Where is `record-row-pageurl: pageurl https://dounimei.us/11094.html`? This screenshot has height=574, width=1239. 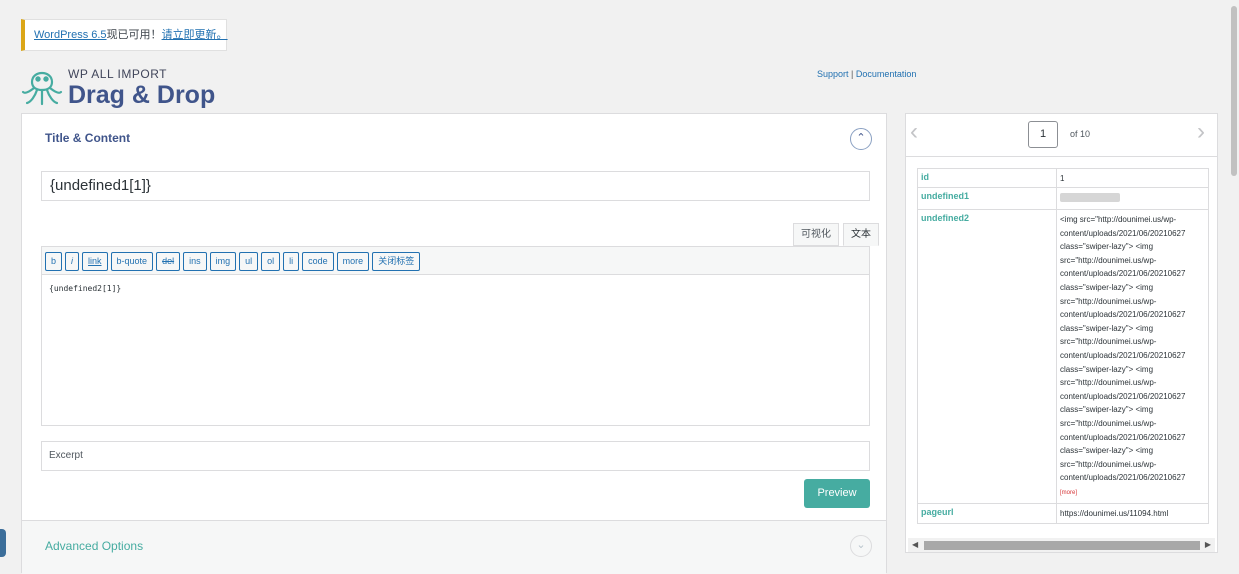 record-row-pageurl: pageurl https://dounimei.us/11094.html is located at coordinates (1063, 514).